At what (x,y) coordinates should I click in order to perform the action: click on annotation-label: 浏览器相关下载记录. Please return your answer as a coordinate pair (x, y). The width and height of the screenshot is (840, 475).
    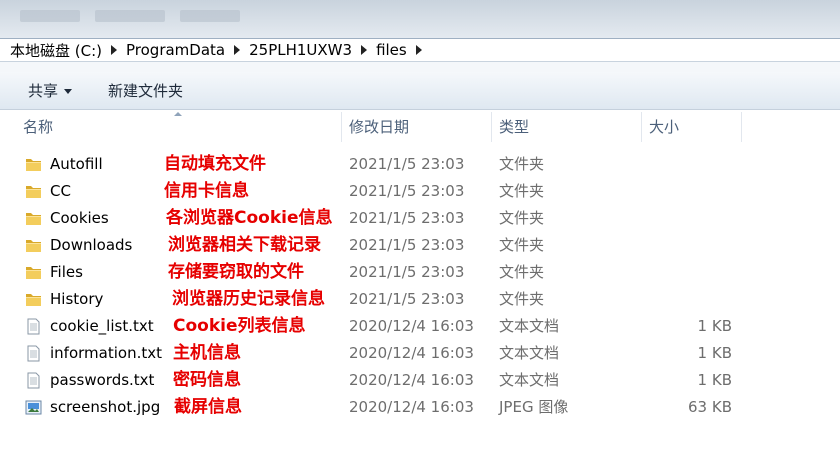
    Looking at the image, I should click on (244, 245).